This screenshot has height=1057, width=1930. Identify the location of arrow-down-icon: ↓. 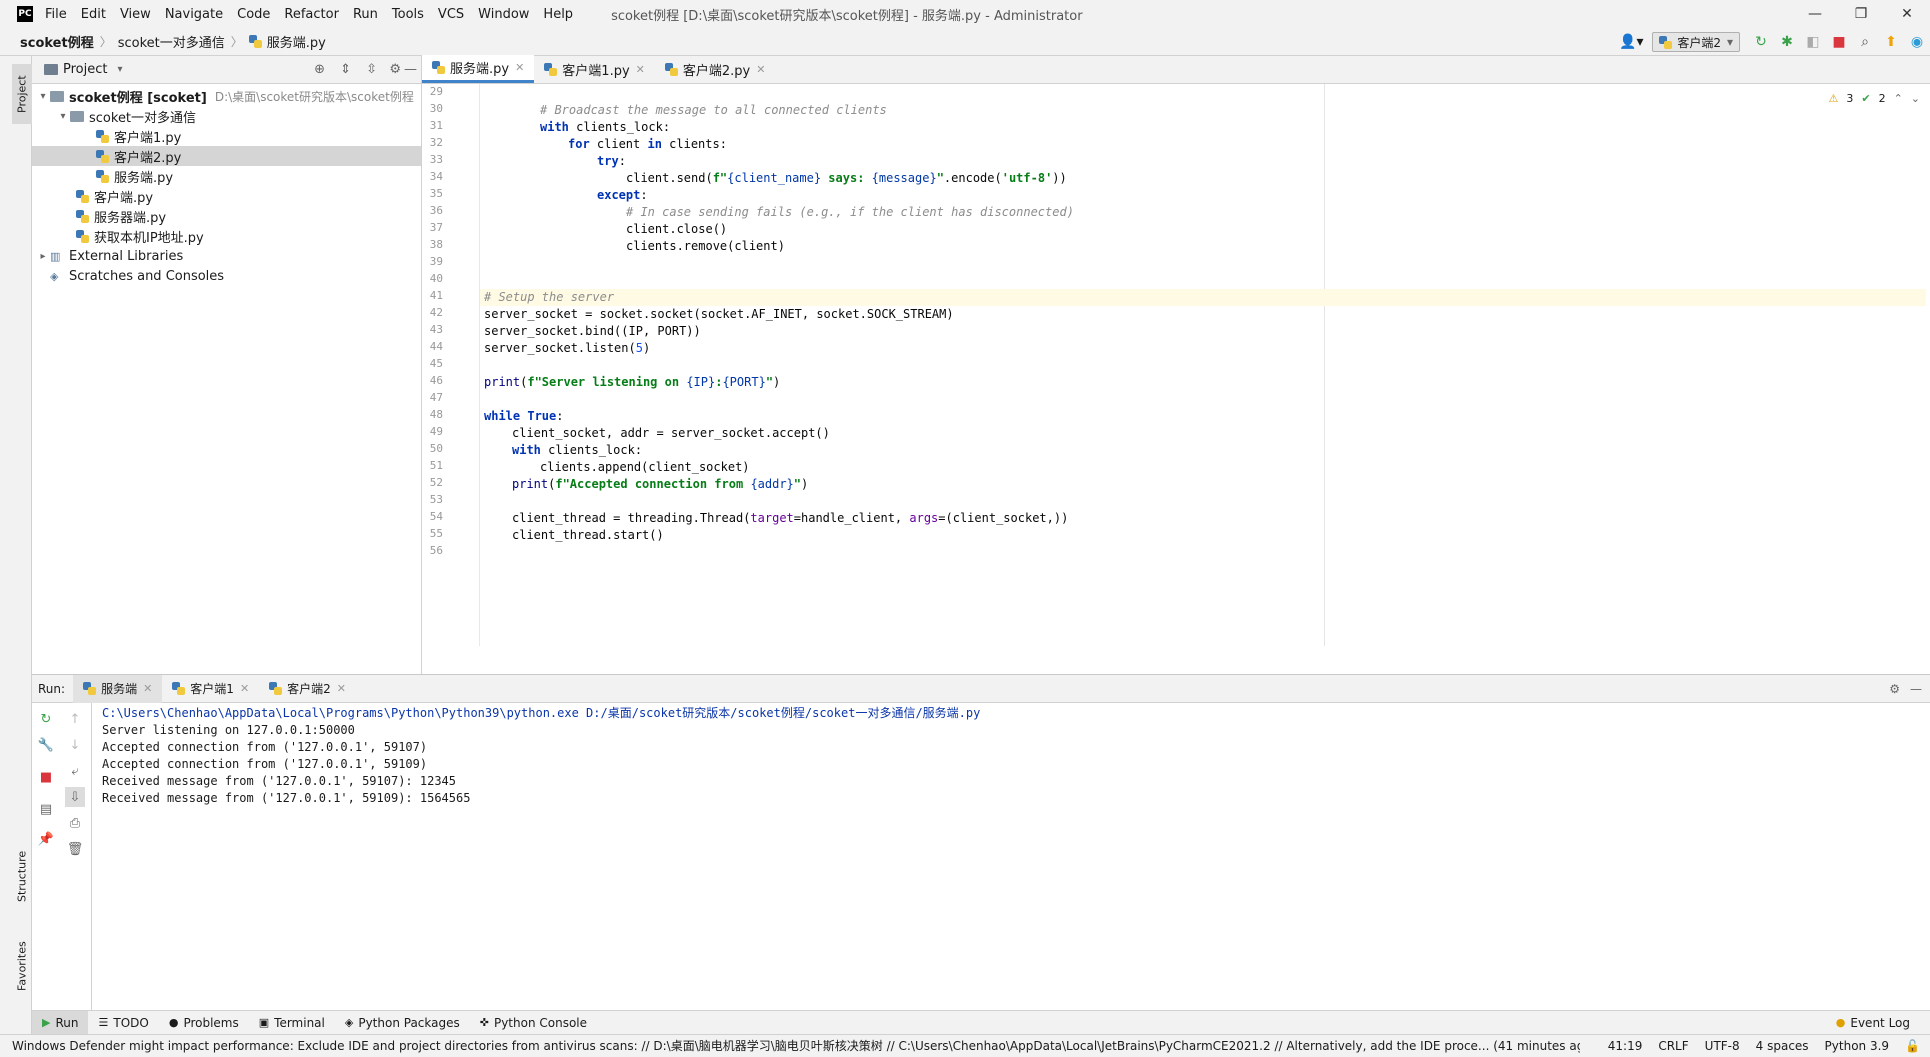
(75, 745).